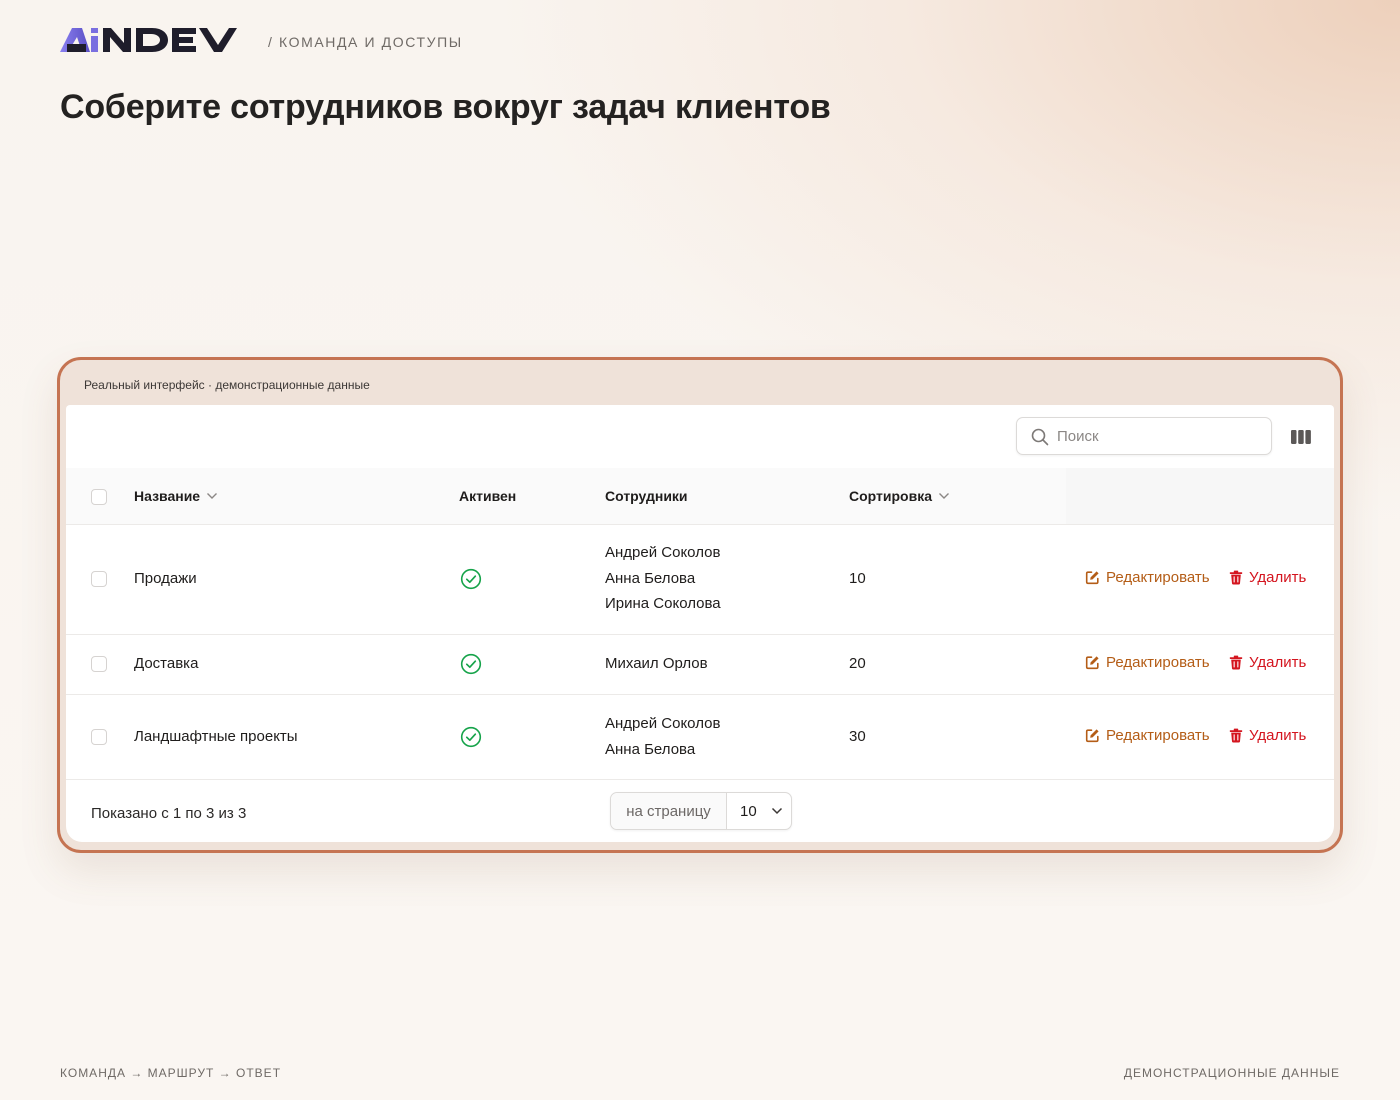 This screenshot has height=1100, width=1400. I want to click on column-header-sort: Сортировка, so click(899, 496).